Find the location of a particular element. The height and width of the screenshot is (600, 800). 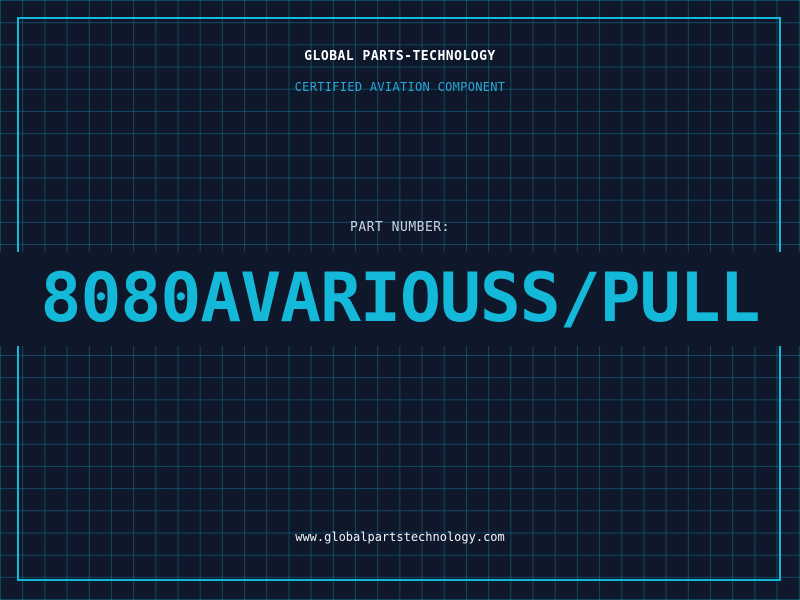

website-url: www.globalpartstechnology.com is located at coordinates (400, 537).